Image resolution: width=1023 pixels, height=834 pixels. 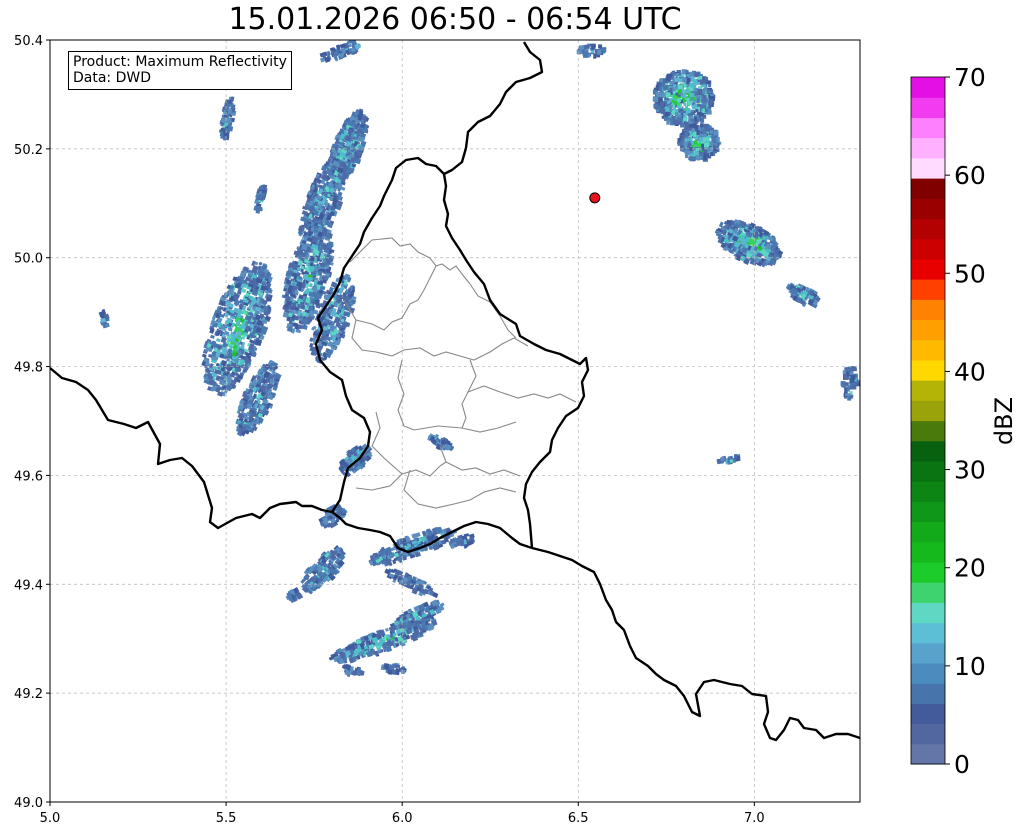 What do you see at coordinates (970, 175) in the screenshot?
I see `colorbar-tick-label: 60` at bounding box center [970, 175].